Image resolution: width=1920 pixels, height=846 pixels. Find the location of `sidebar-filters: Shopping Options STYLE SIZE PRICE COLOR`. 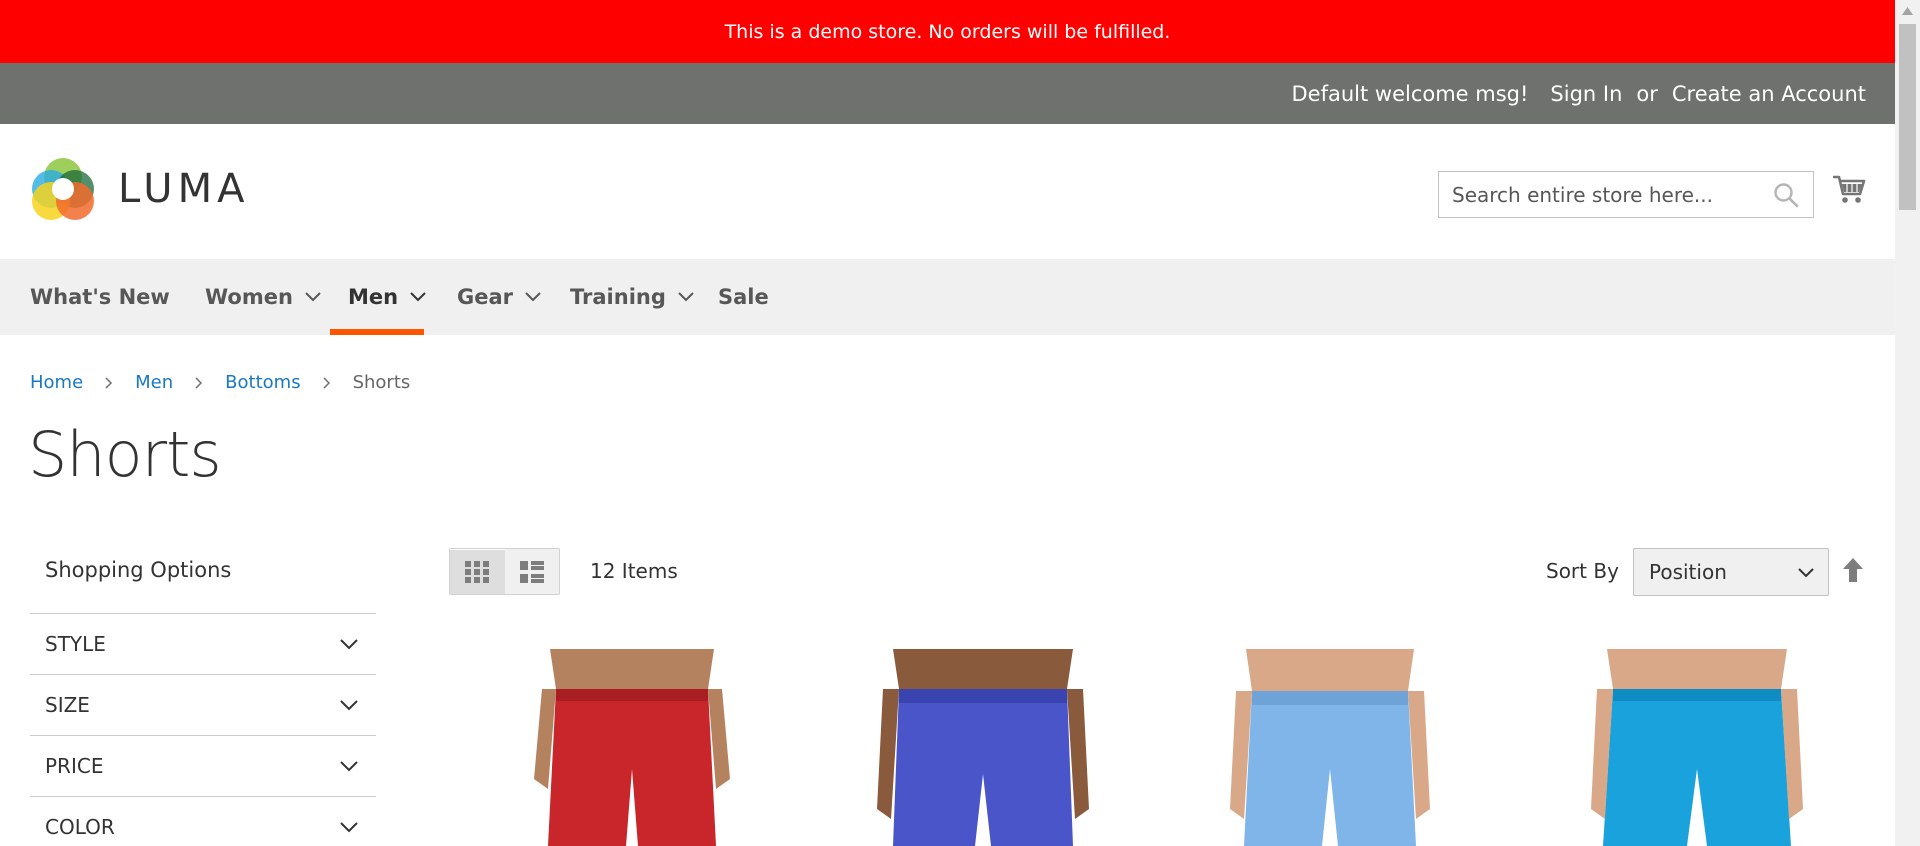

sidebar-filters: Shopping Options STYLE SIZE PRICE COLOR is located at coordinates (203, 693).